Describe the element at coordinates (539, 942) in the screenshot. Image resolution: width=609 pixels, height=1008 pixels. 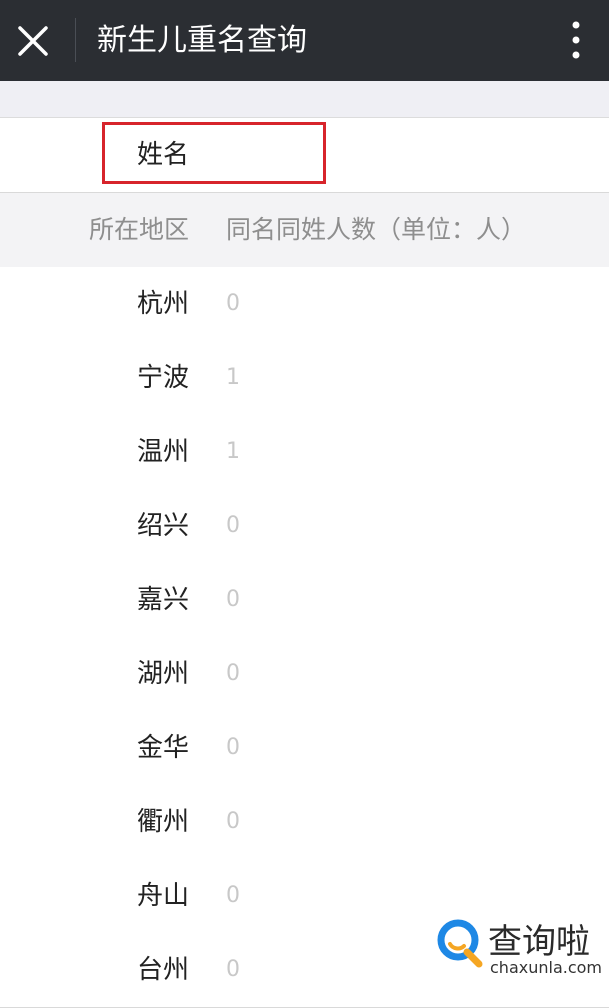
I see `watermark-logo-text: 查询啦` at that location.